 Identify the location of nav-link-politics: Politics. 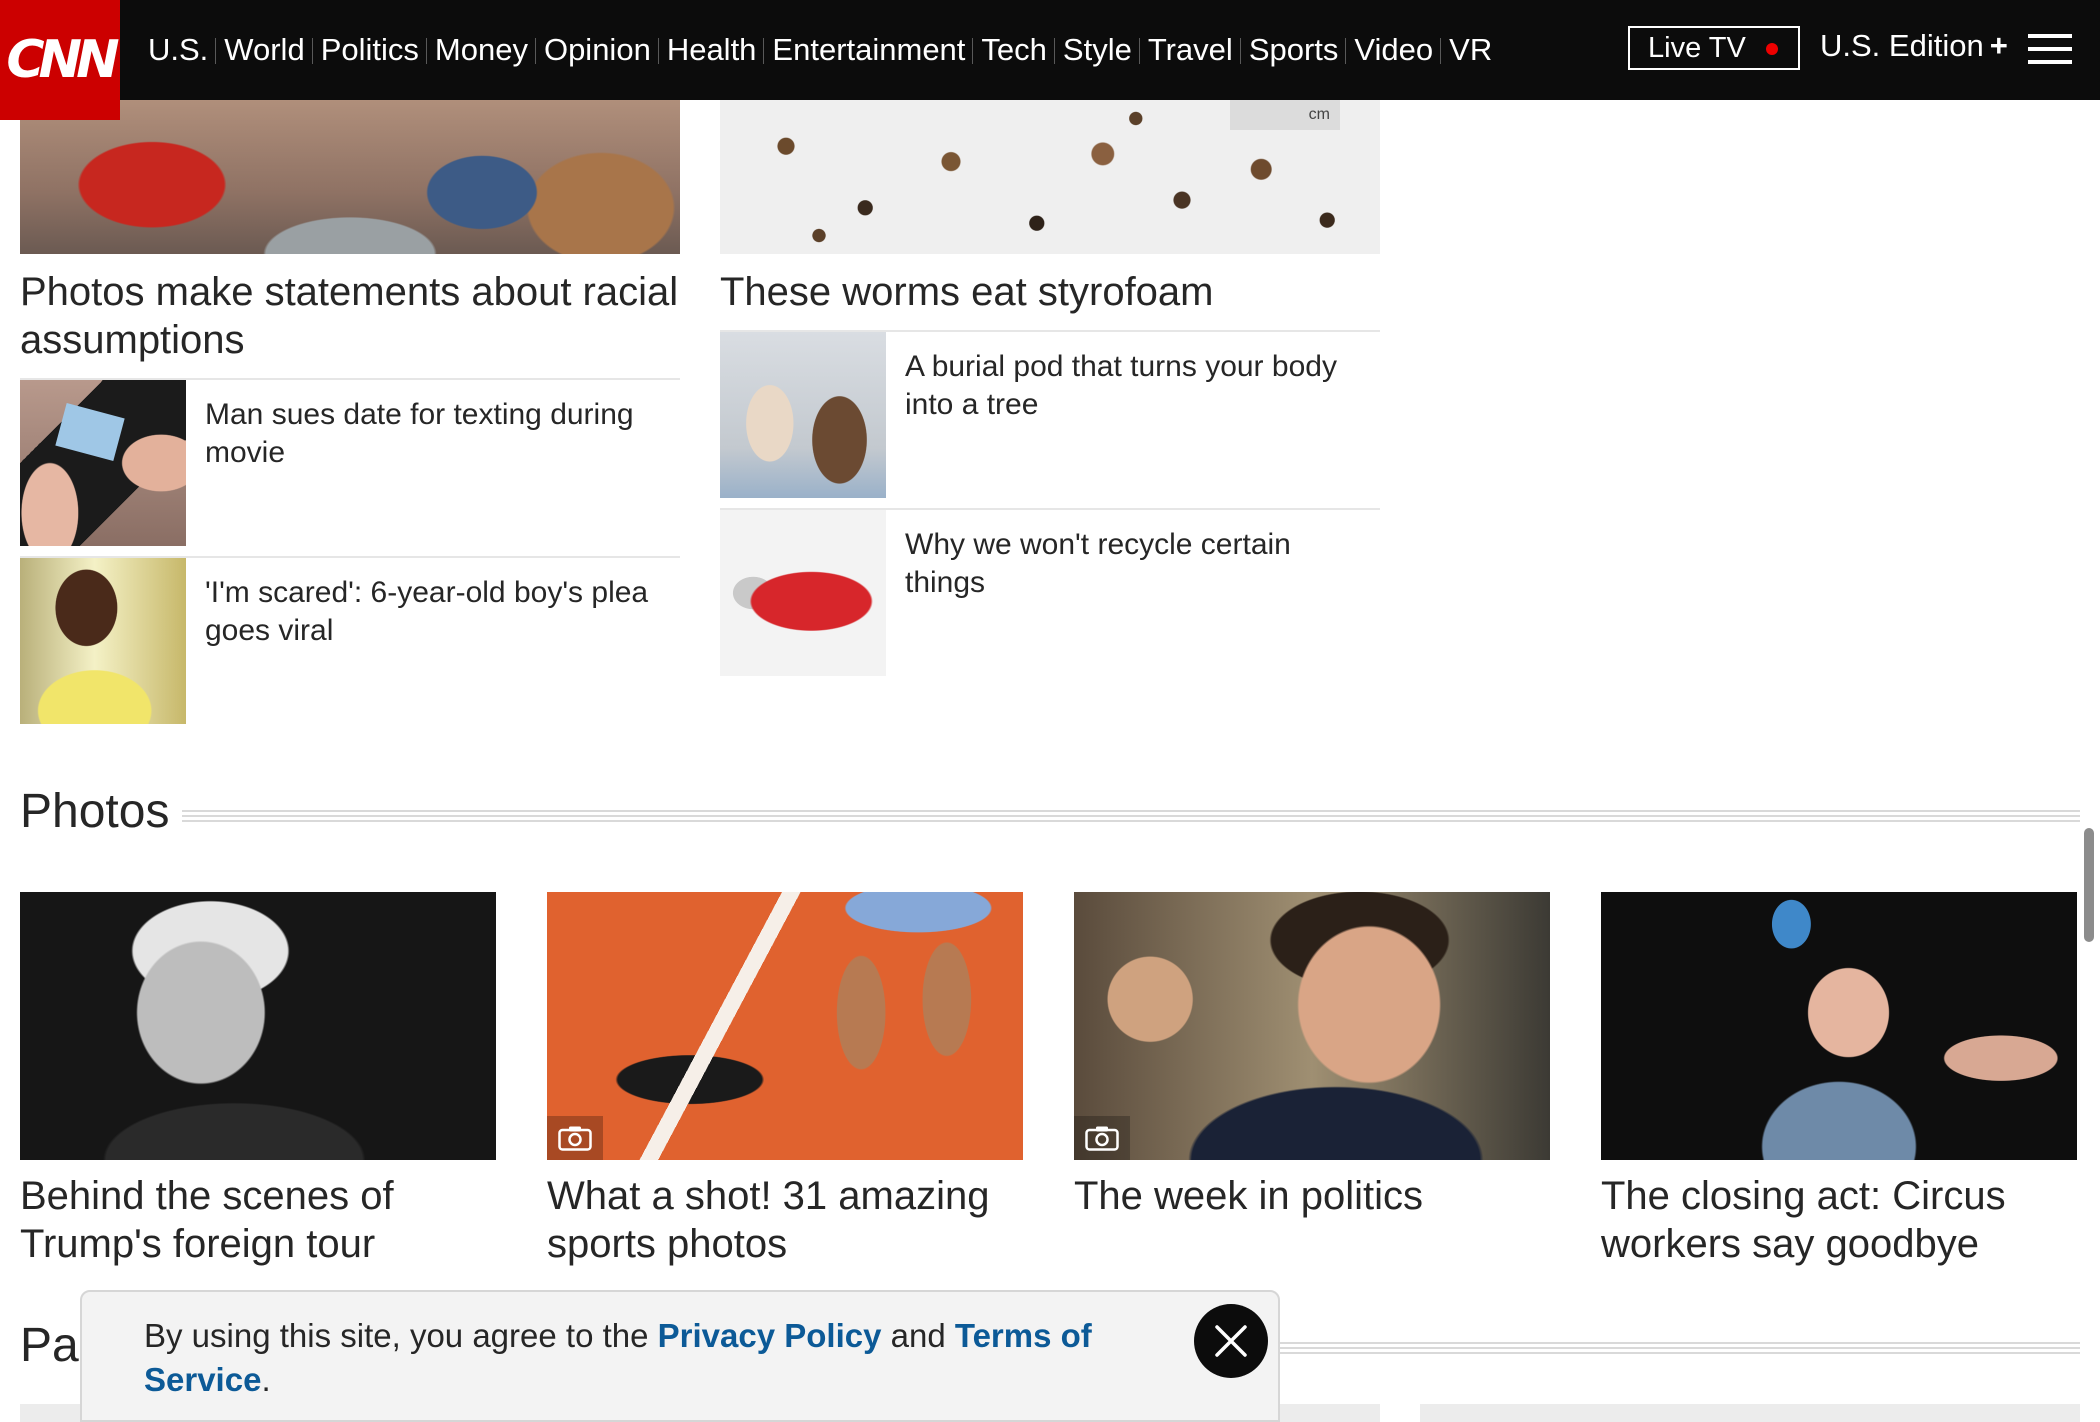
(369, 50).